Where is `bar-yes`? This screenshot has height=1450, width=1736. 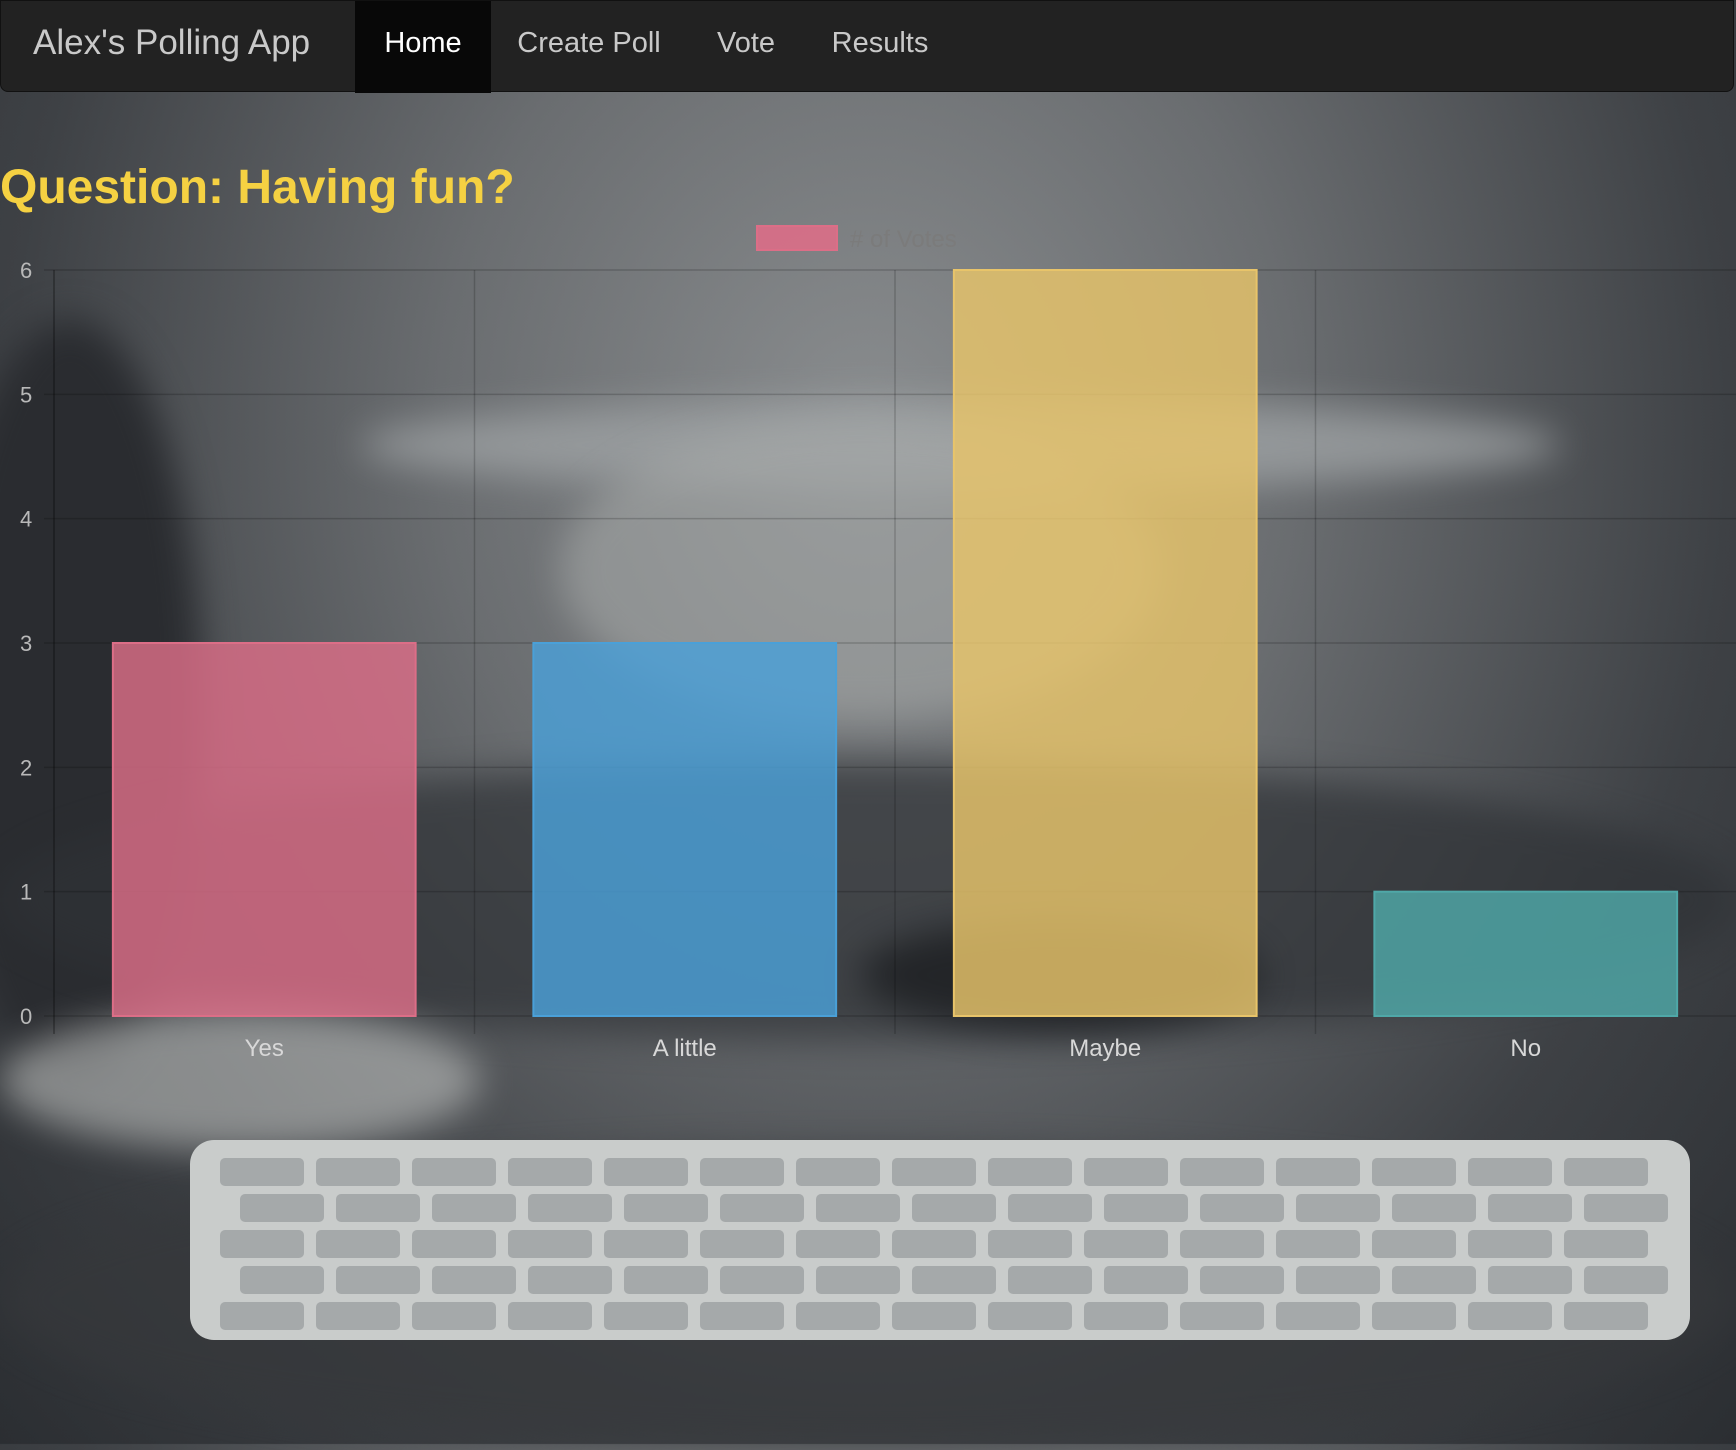
bar-yes is located at coordinates (264, 829).